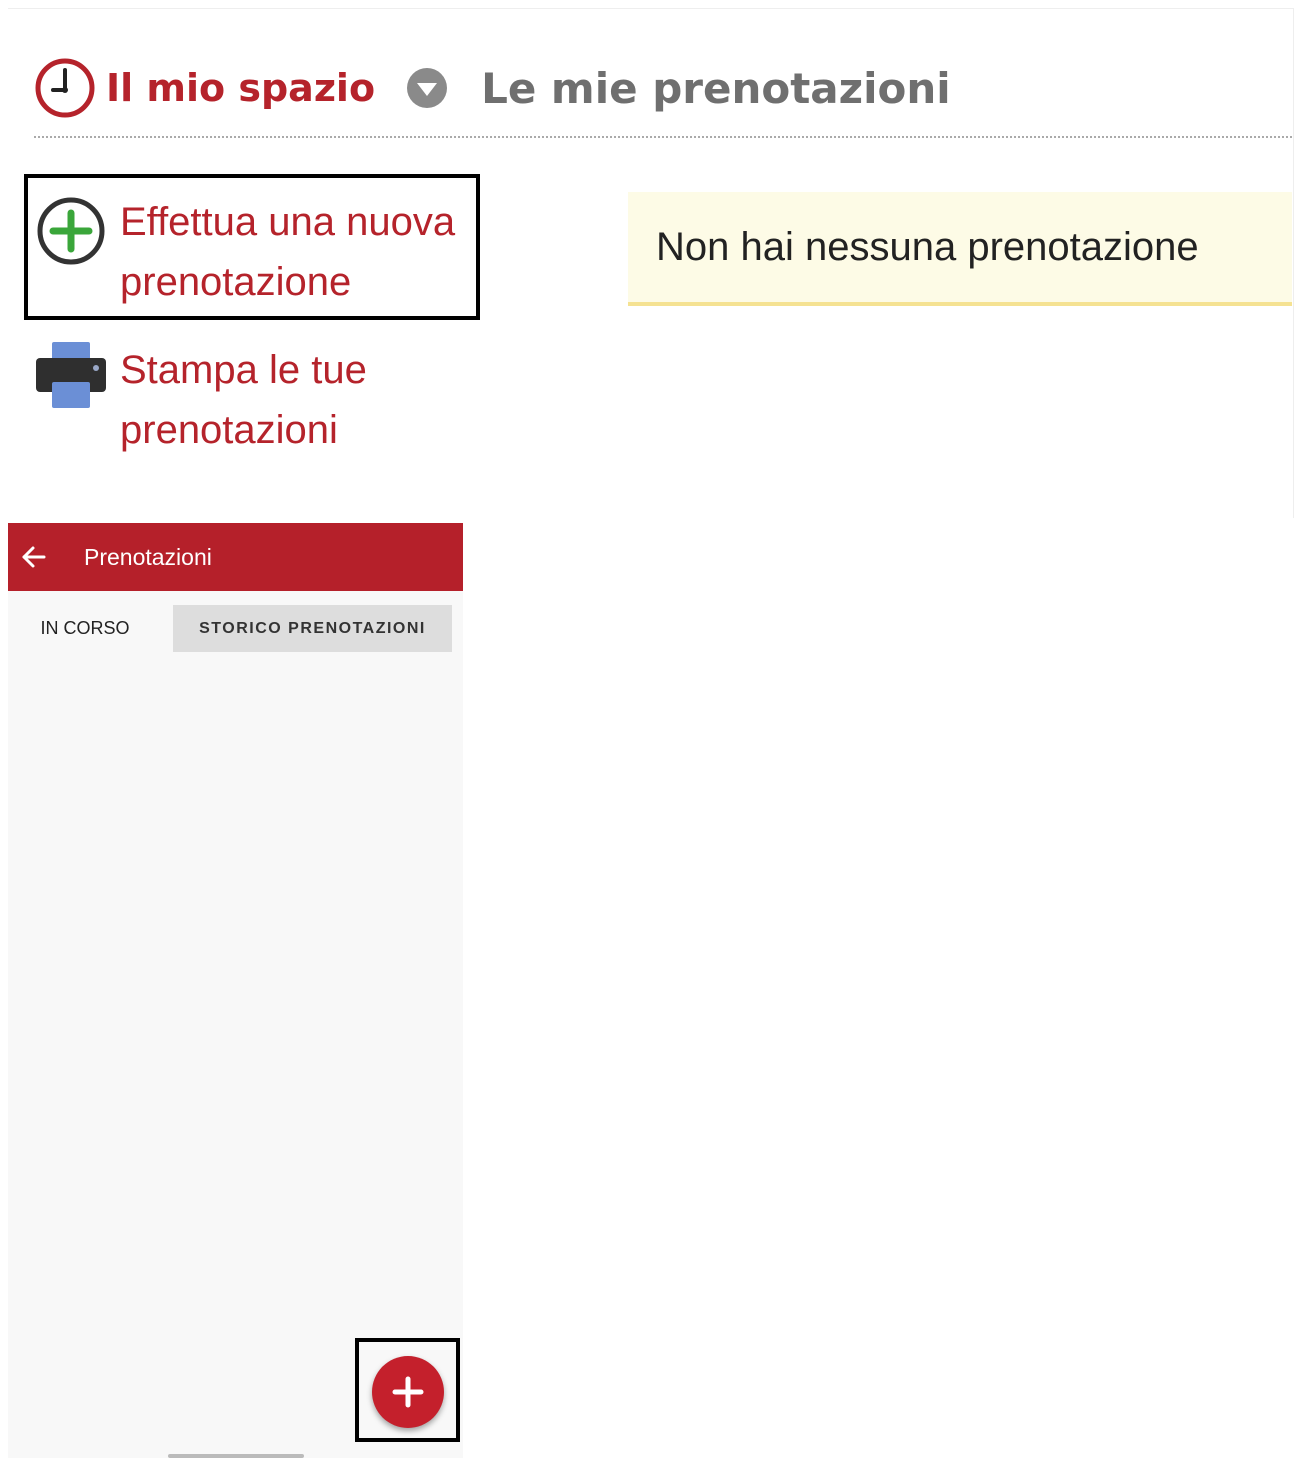 This screenshot has width=1302, height=1458. I want to click on page-top-border, so click(651, 8).